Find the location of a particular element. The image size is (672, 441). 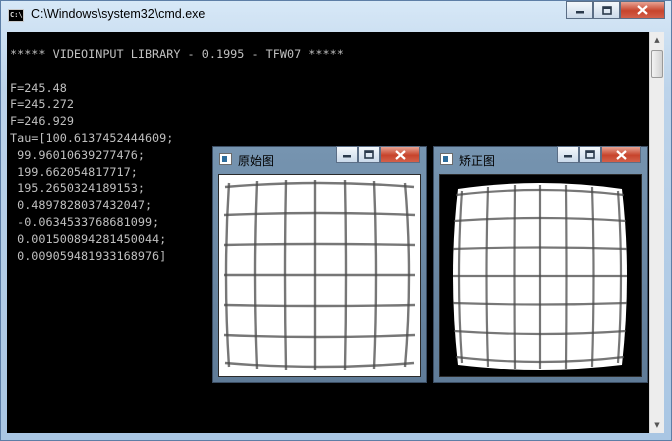

corrected-image is located at coordinates (540, 275).